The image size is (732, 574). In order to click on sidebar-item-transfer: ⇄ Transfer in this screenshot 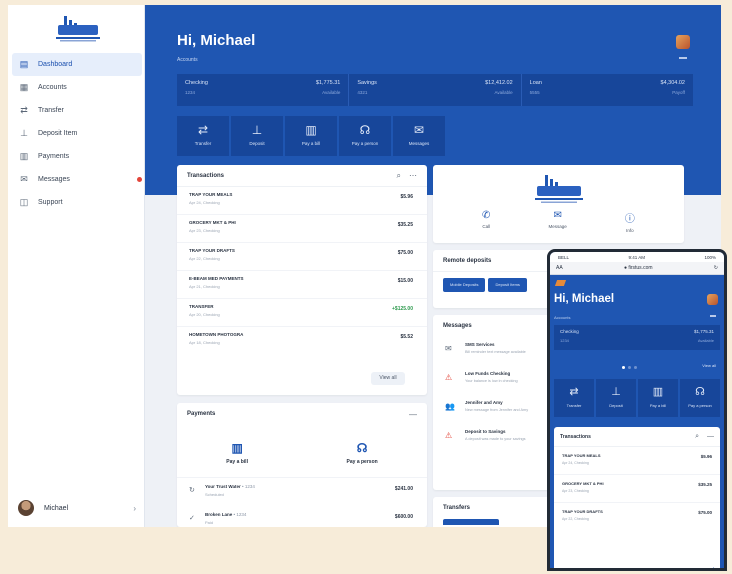, I will do `click(77, 110)`.